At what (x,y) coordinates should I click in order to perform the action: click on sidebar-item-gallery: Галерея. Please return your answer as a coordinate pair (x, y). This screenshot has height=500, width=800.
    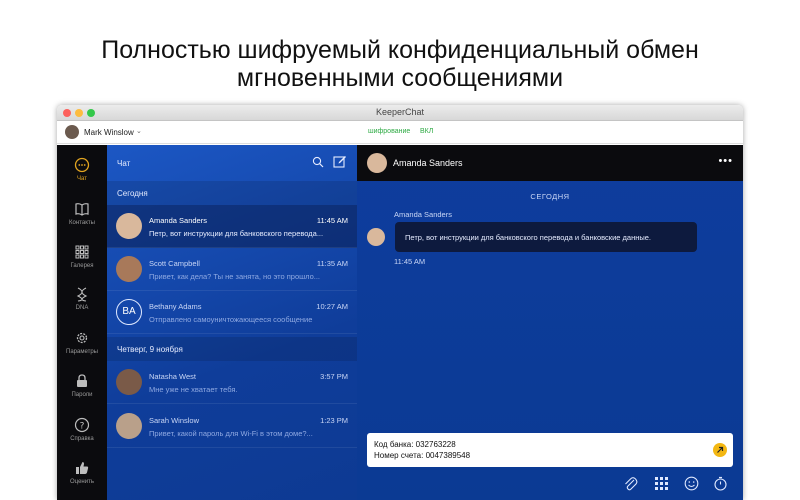
    Looking at the image, I should click on (82, 264).